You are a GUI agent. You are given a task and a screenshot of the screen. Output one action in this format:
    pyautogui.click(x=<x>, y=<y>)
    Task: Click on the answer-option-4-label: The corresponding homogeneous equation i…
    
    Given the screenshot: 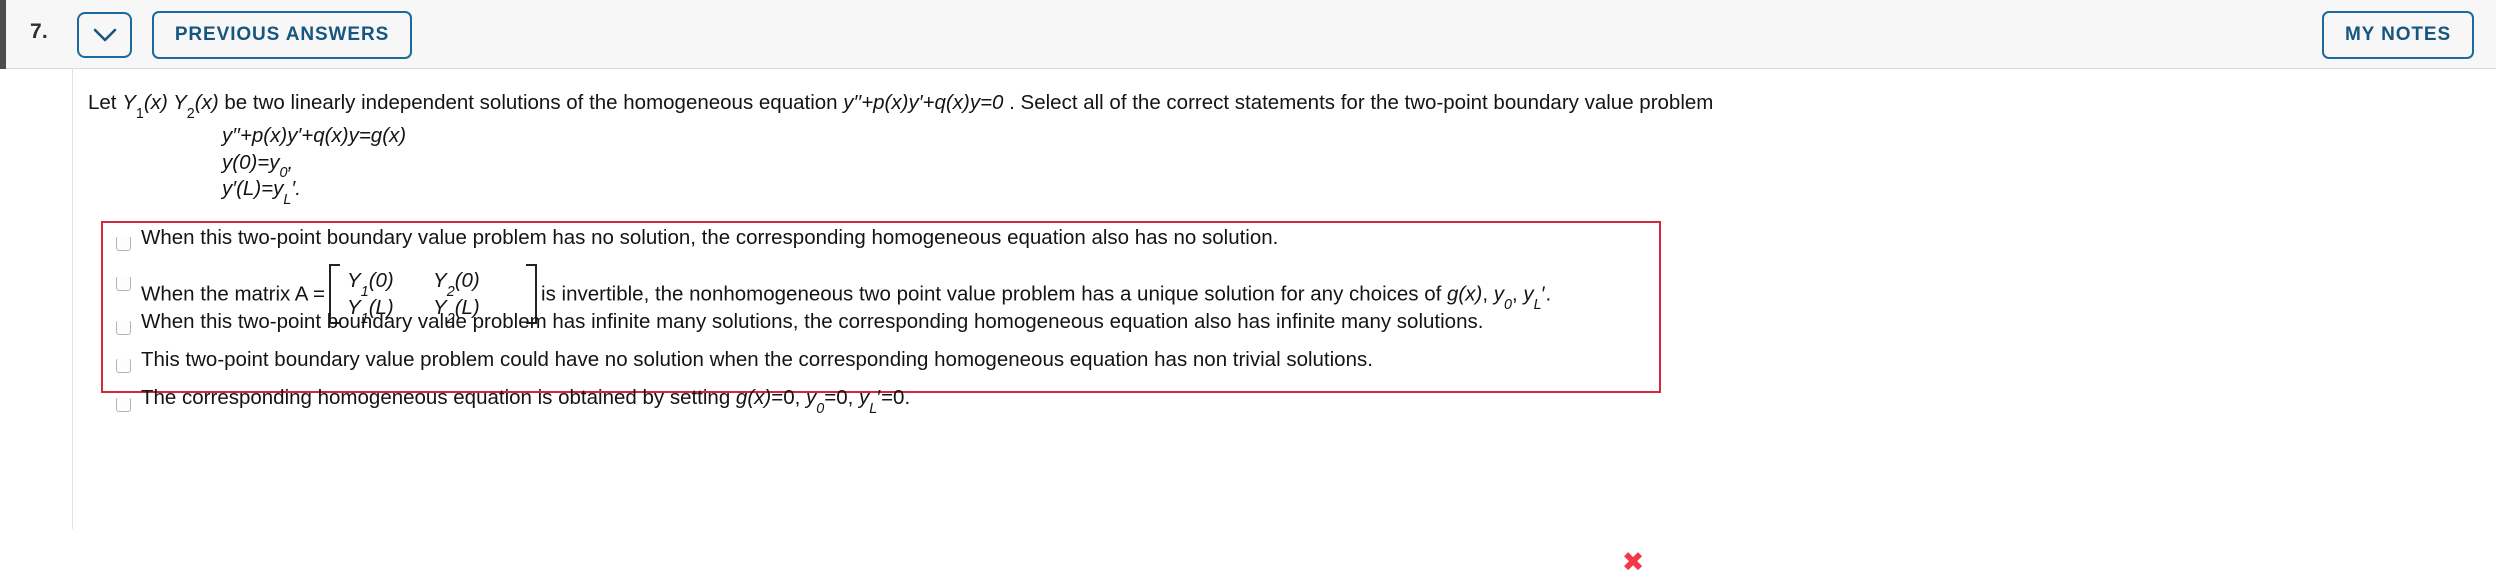 What is the action you would take?
    pyautogui.click(x=526, y=400)
    